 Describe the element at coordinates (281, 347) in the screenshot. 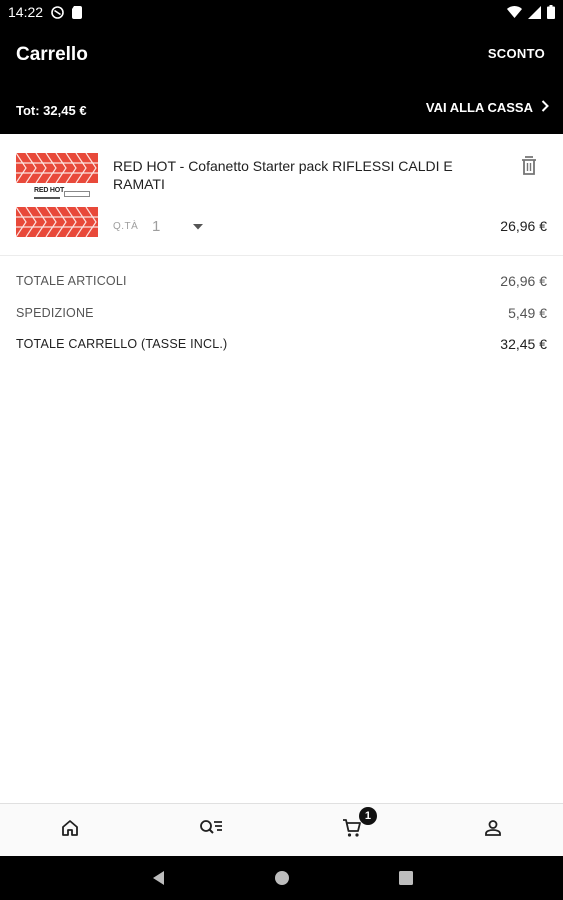

I see `summary-row-total: TOTALE CARRELLO (TASSE INCL.) 32,45 €` at that location.